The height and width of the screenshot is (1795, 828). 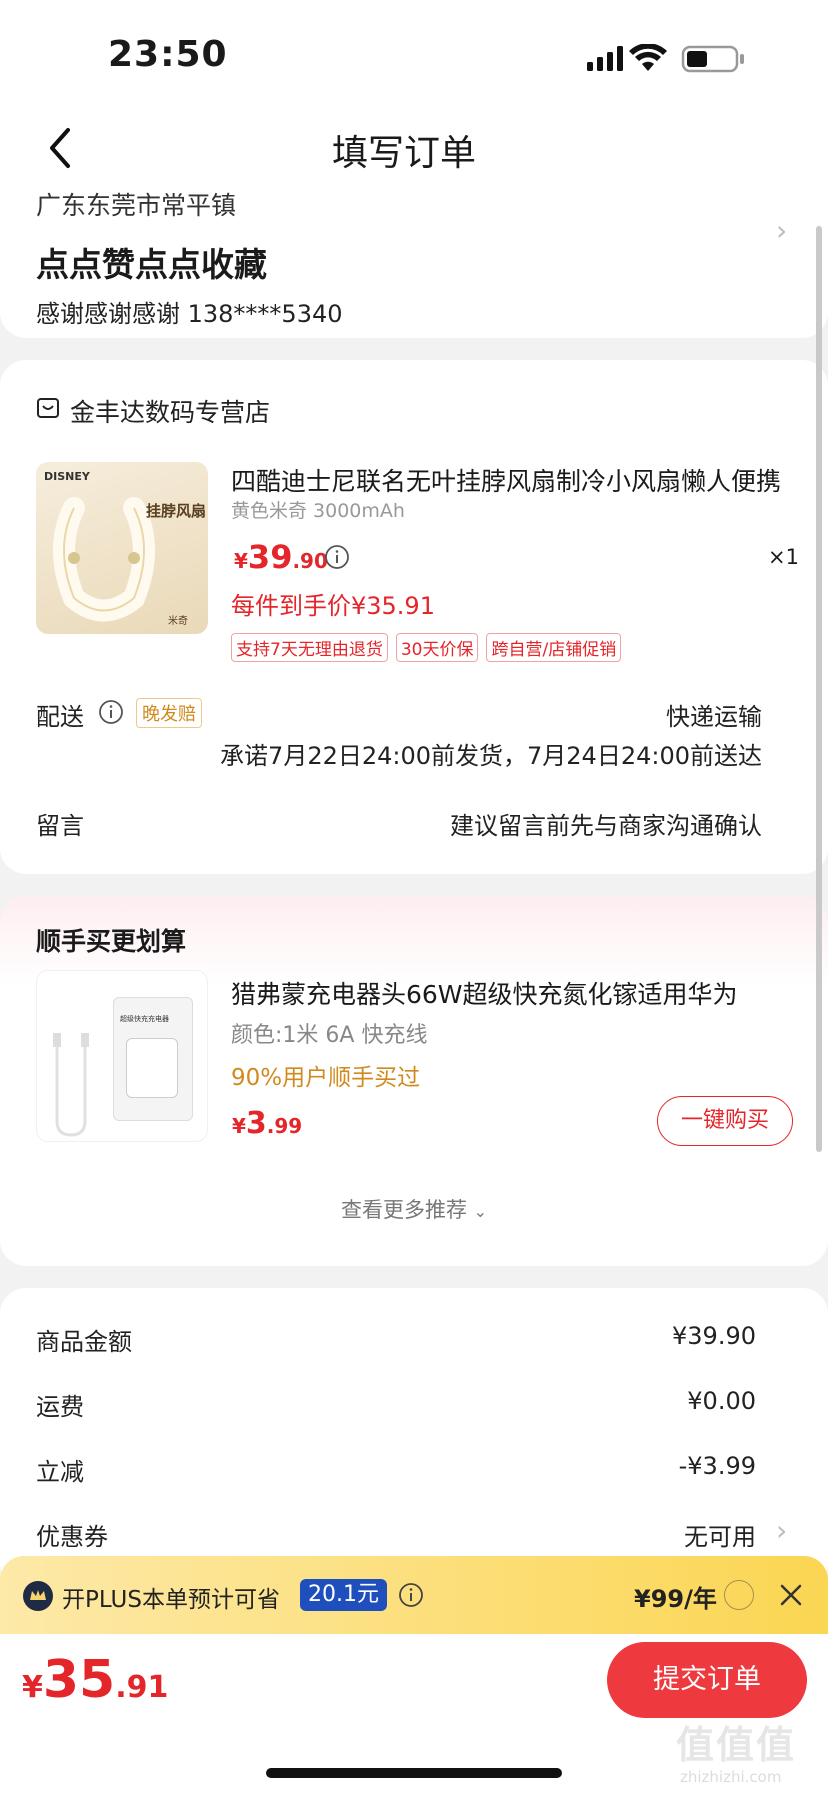 I want to click on product-title: 四酷迪士尼联名无叶挂脖风扇制冷小风扇懒人便携, so click(x=512, y=480).